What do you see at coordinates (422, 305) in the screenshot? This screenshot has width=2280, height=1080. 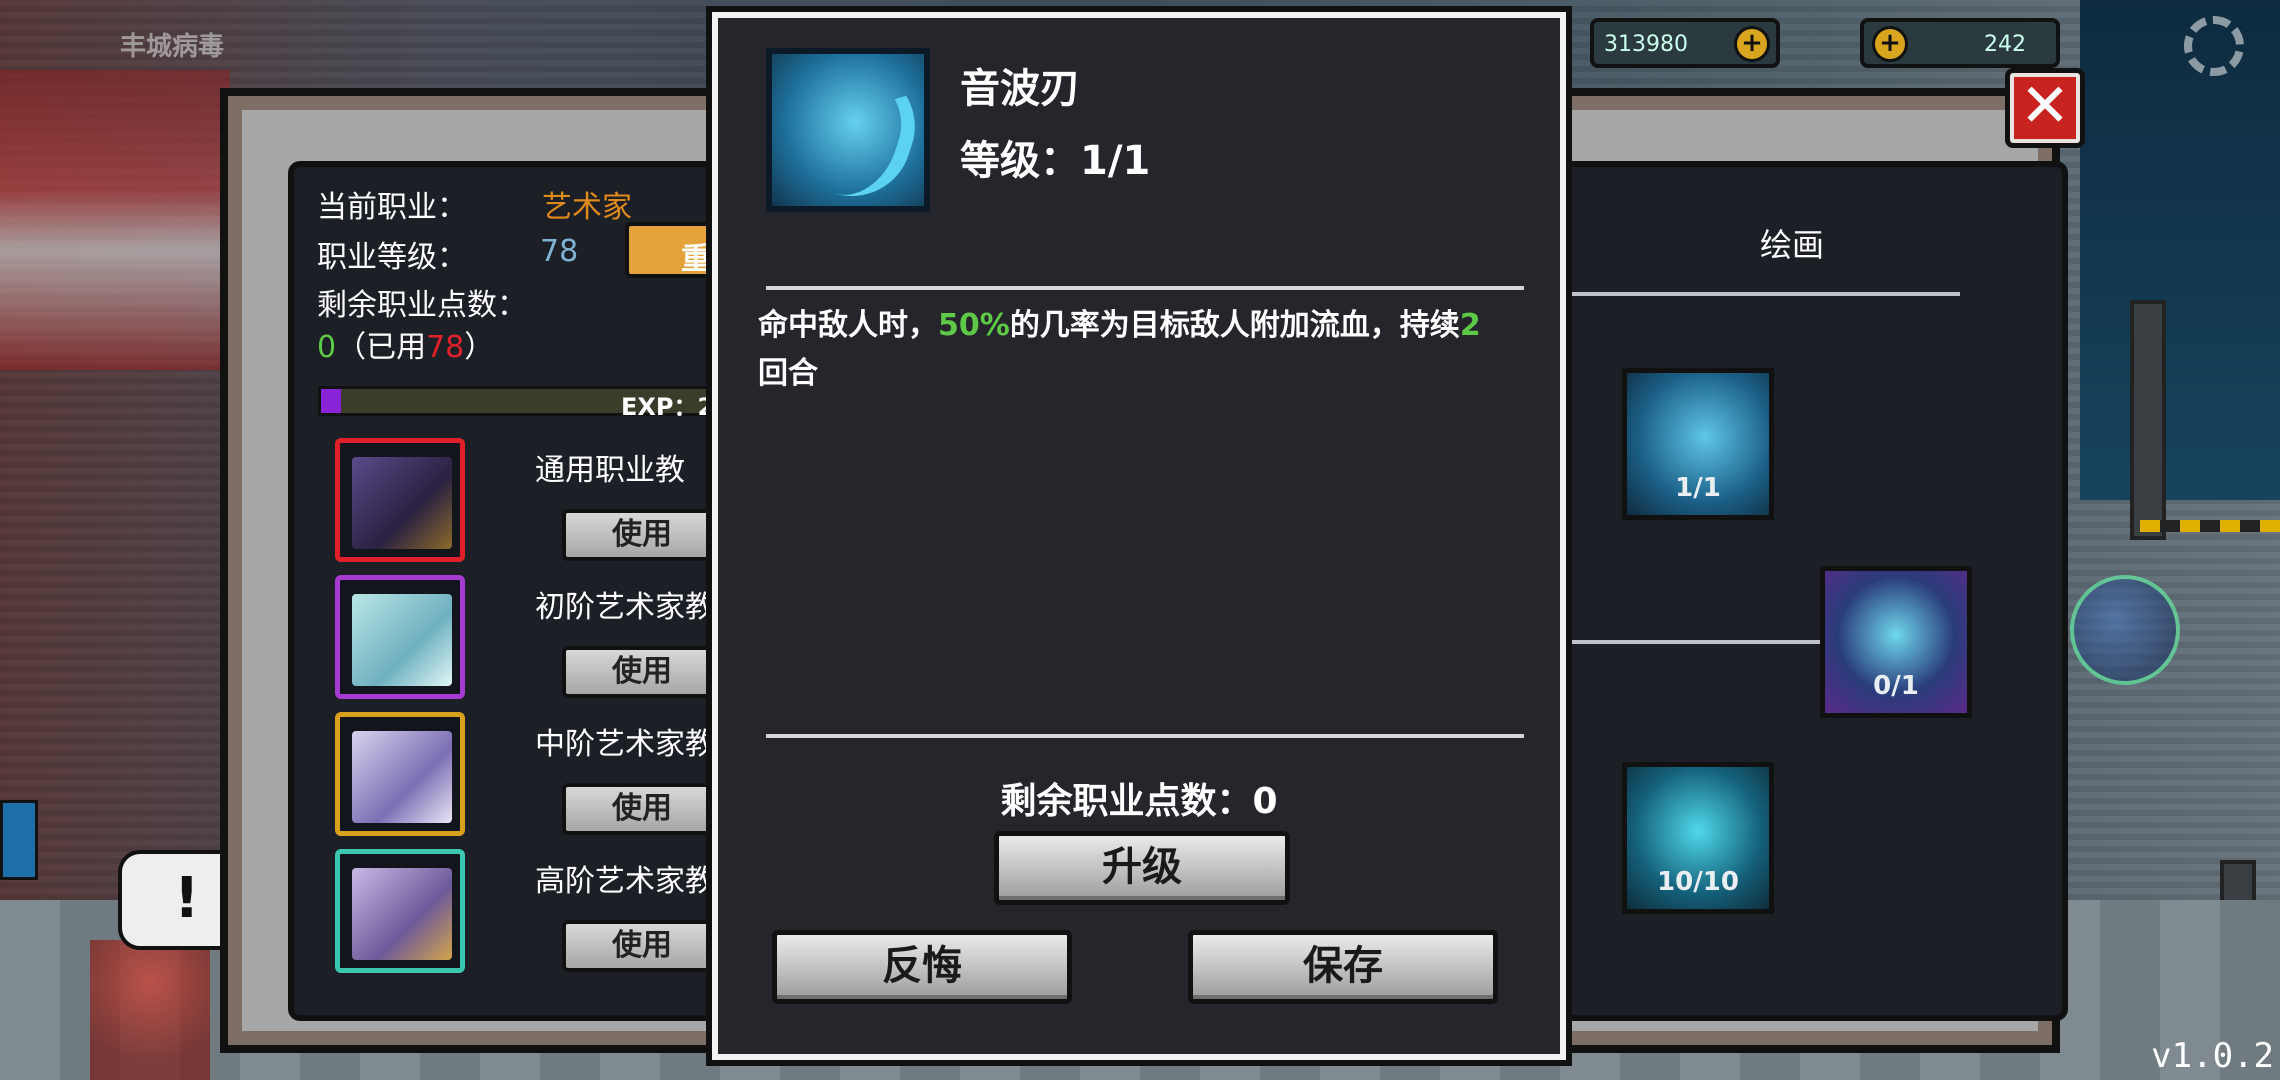 I see `remaining-points-label: 剩余职业点数：` at bounding box center [422, 305].